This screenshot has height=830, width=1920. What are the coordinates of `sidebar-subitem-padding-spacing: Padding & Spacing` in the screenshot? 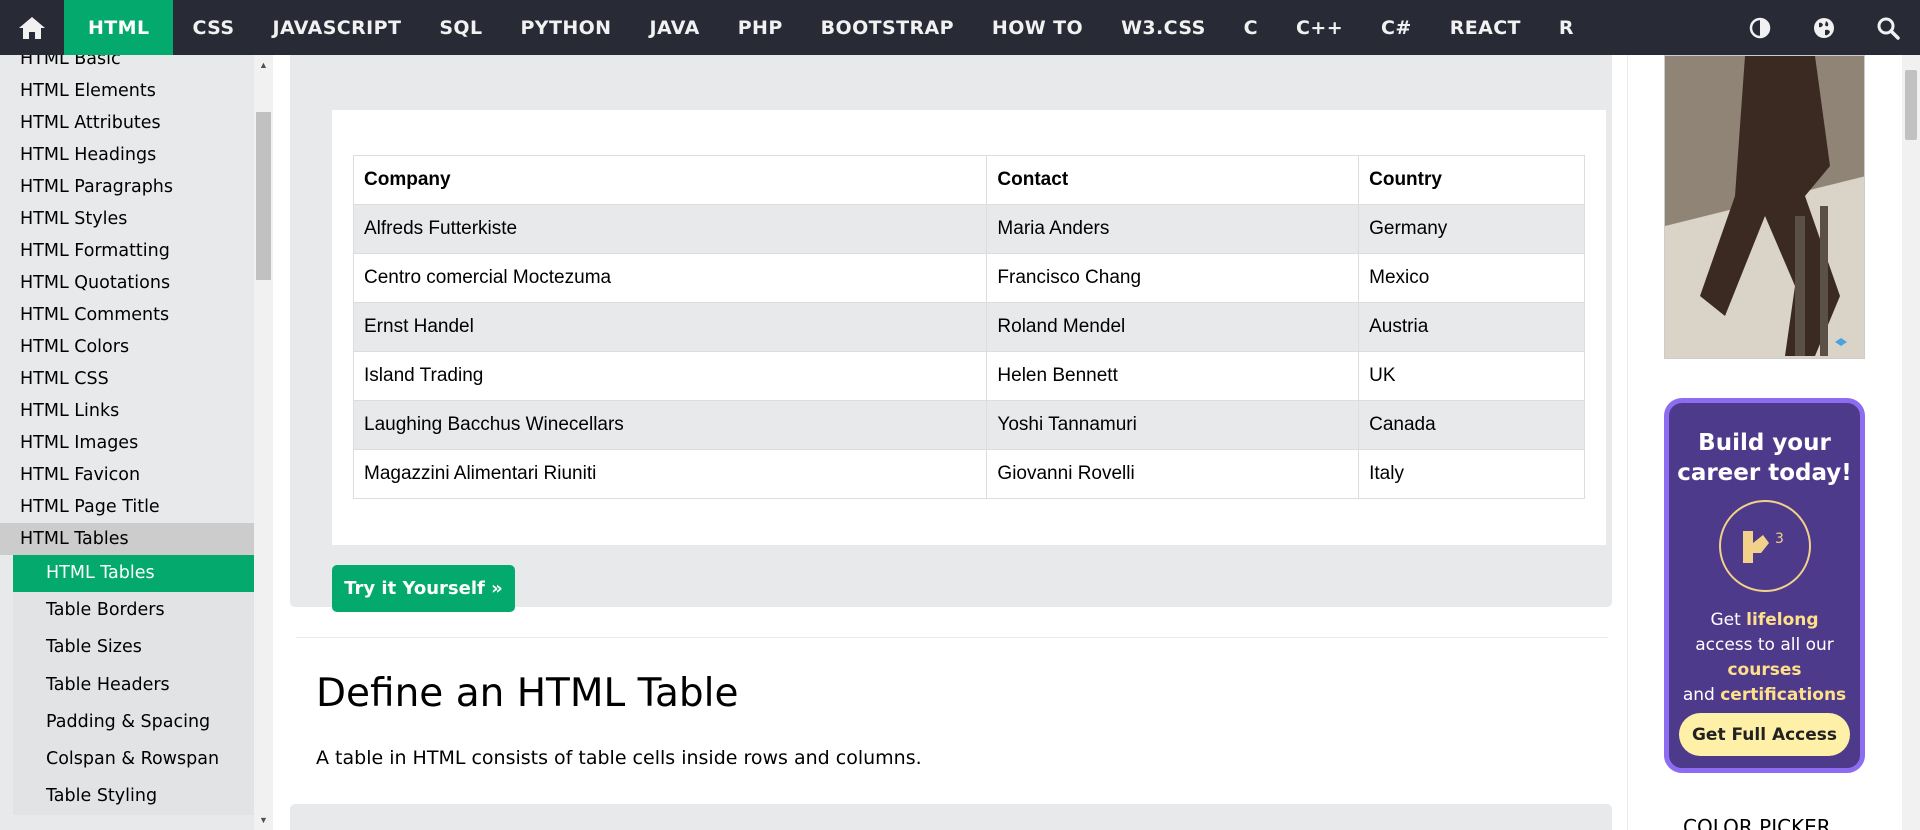 It's located at (133, 722).